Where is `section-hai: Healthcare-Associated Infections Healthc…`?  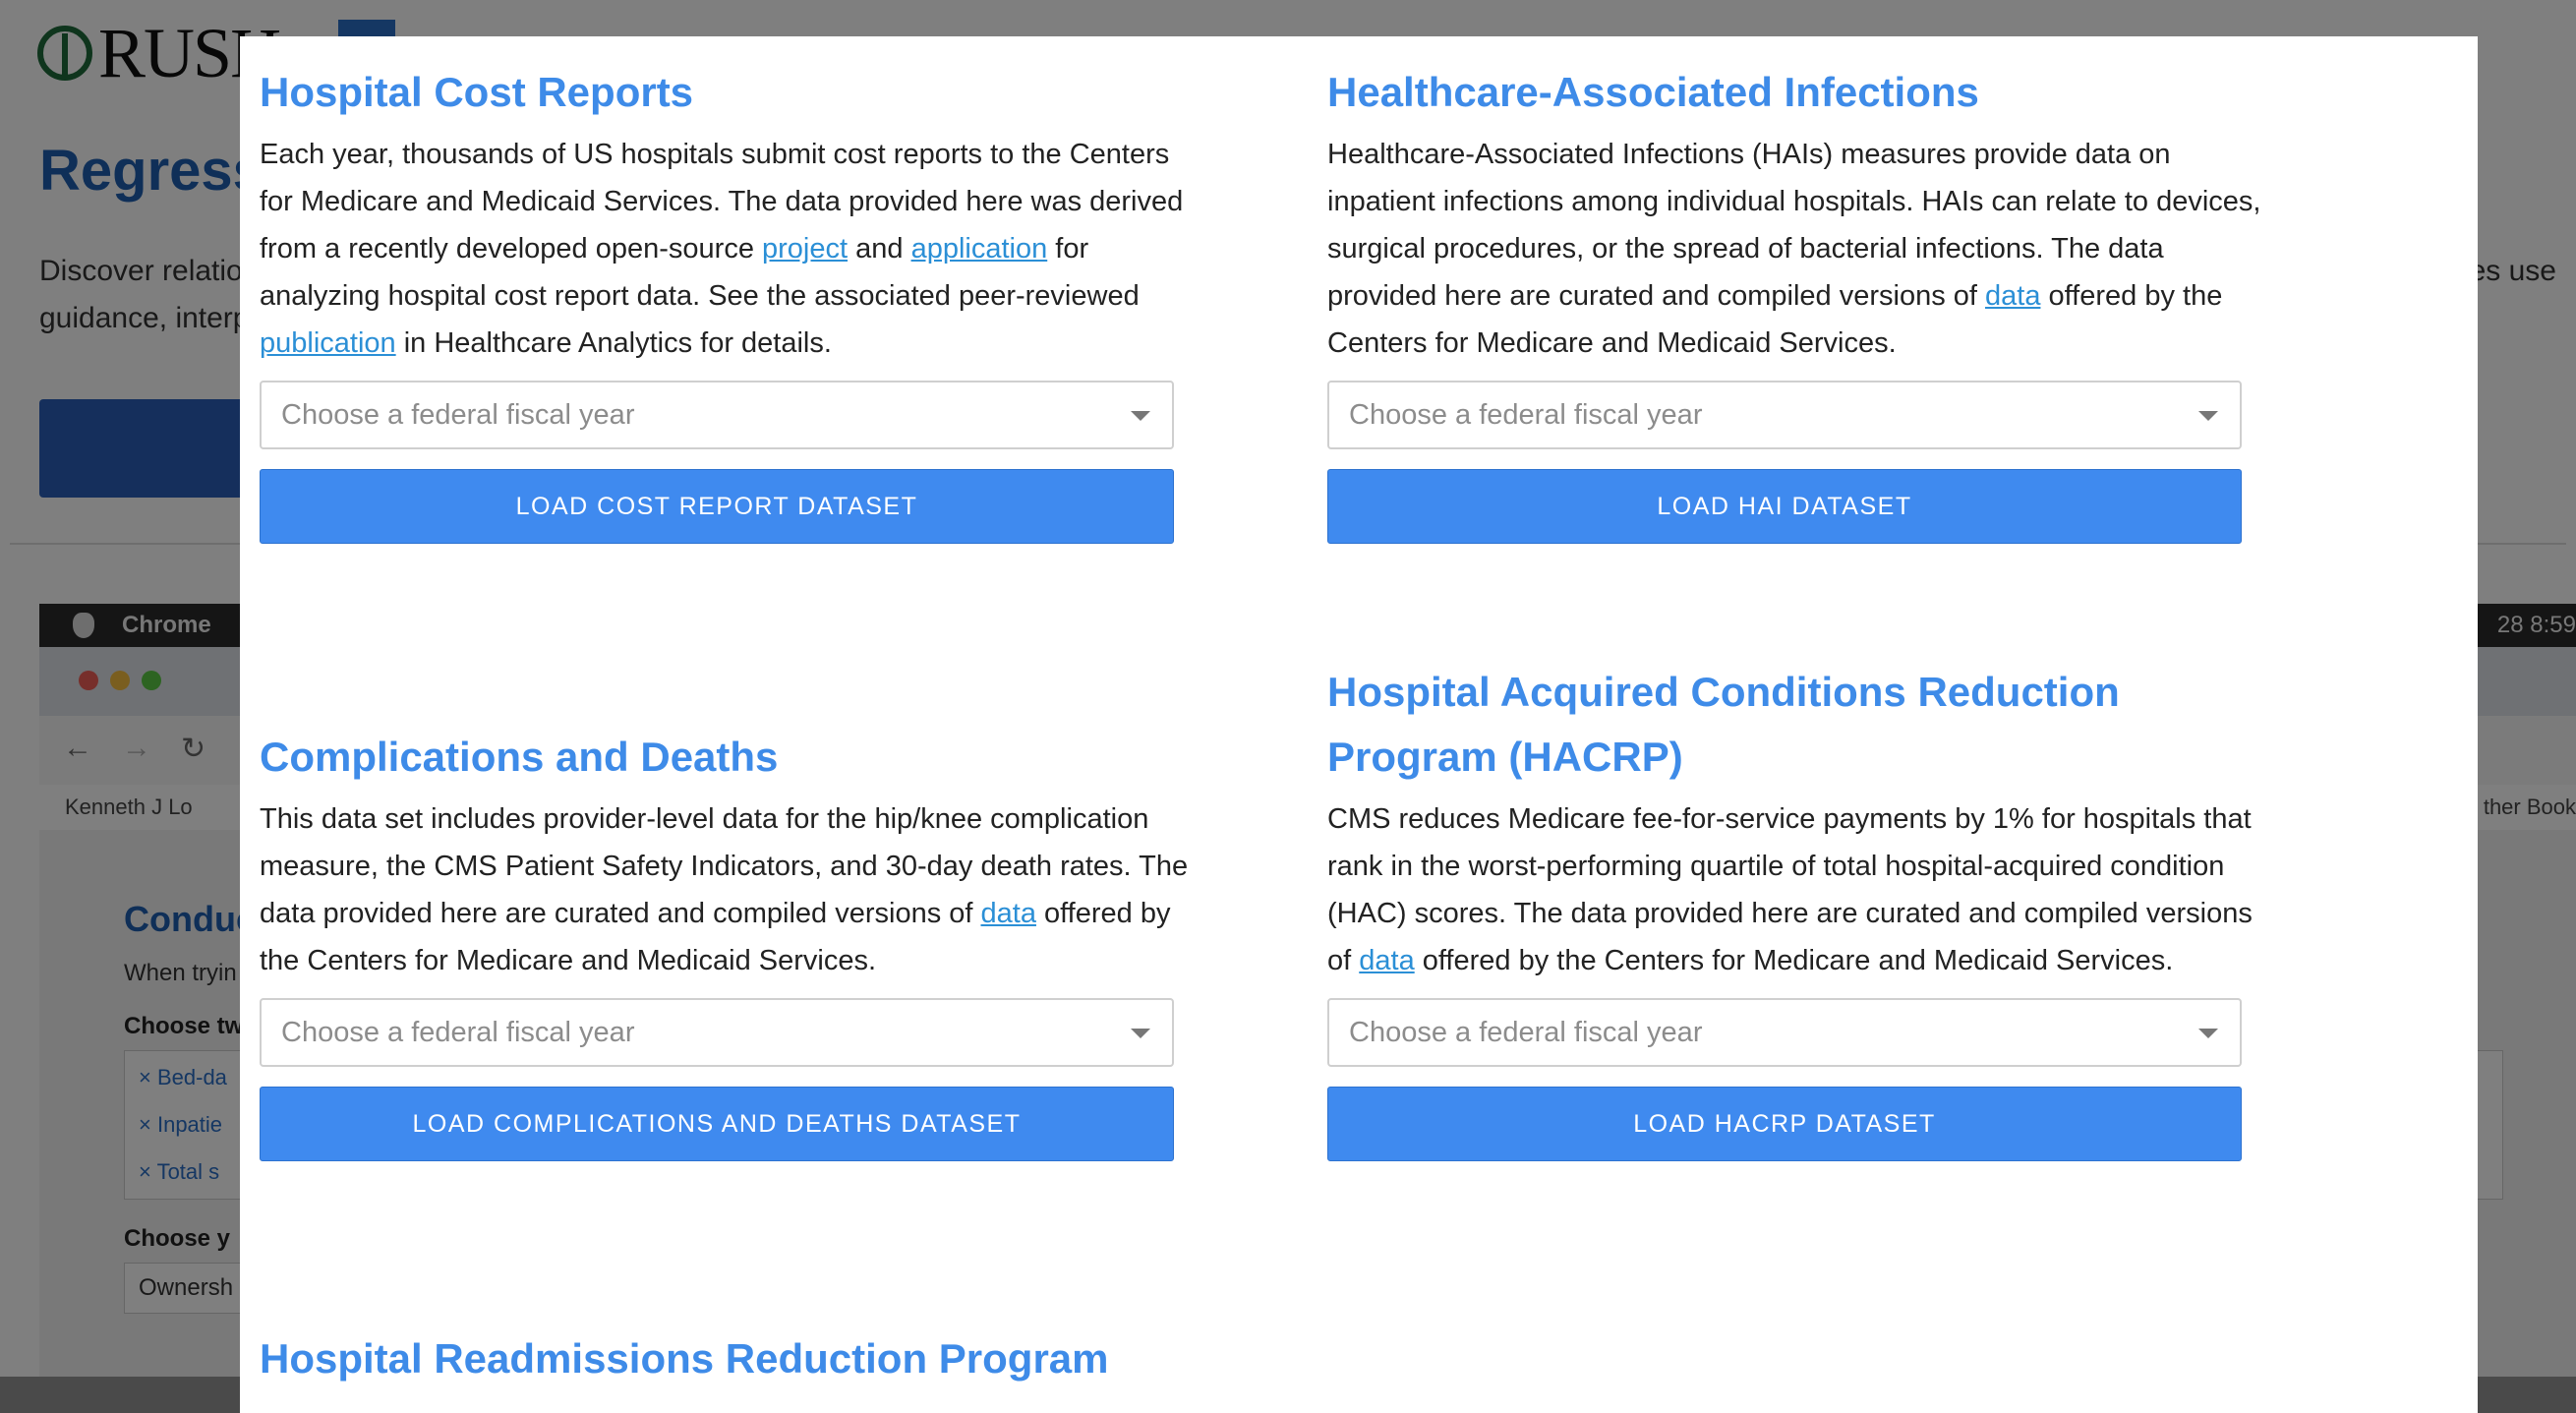
section-hai: Healthcare-Associated Infections Healthc… is located at coordinates (1799, 302).